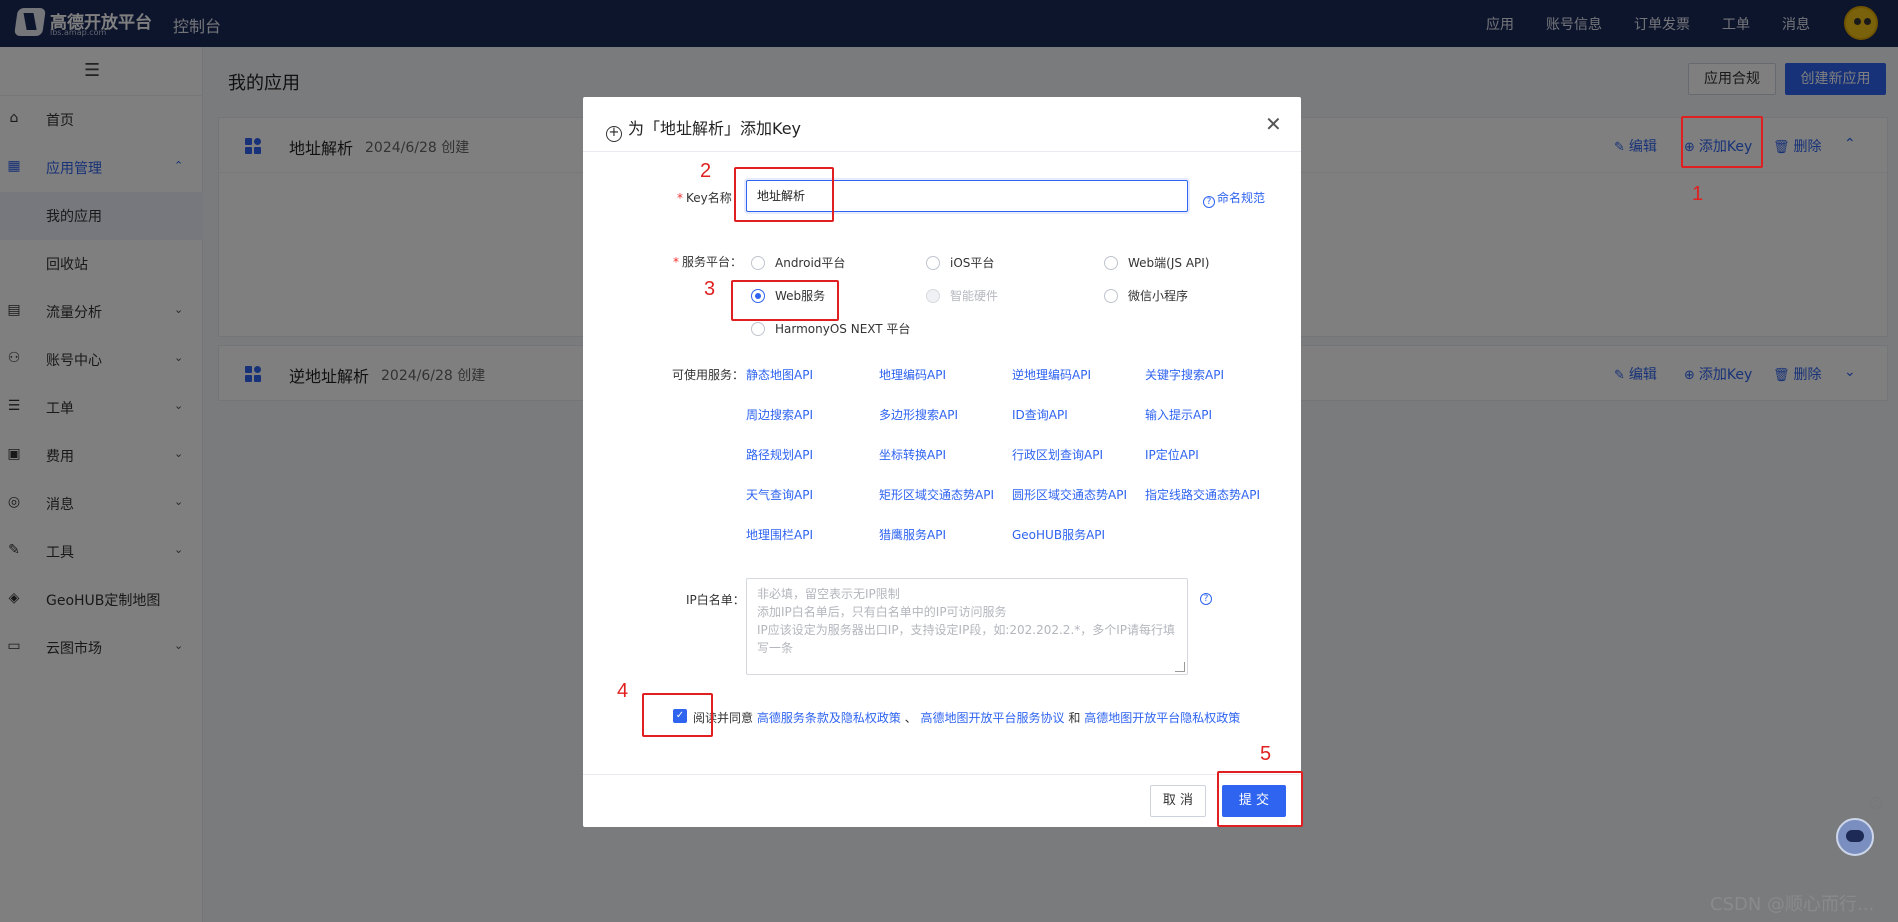 This screenshot has height=922, width=1898. I want to click on naming-rule-link: ? 命名规范, so click(1234, 198).